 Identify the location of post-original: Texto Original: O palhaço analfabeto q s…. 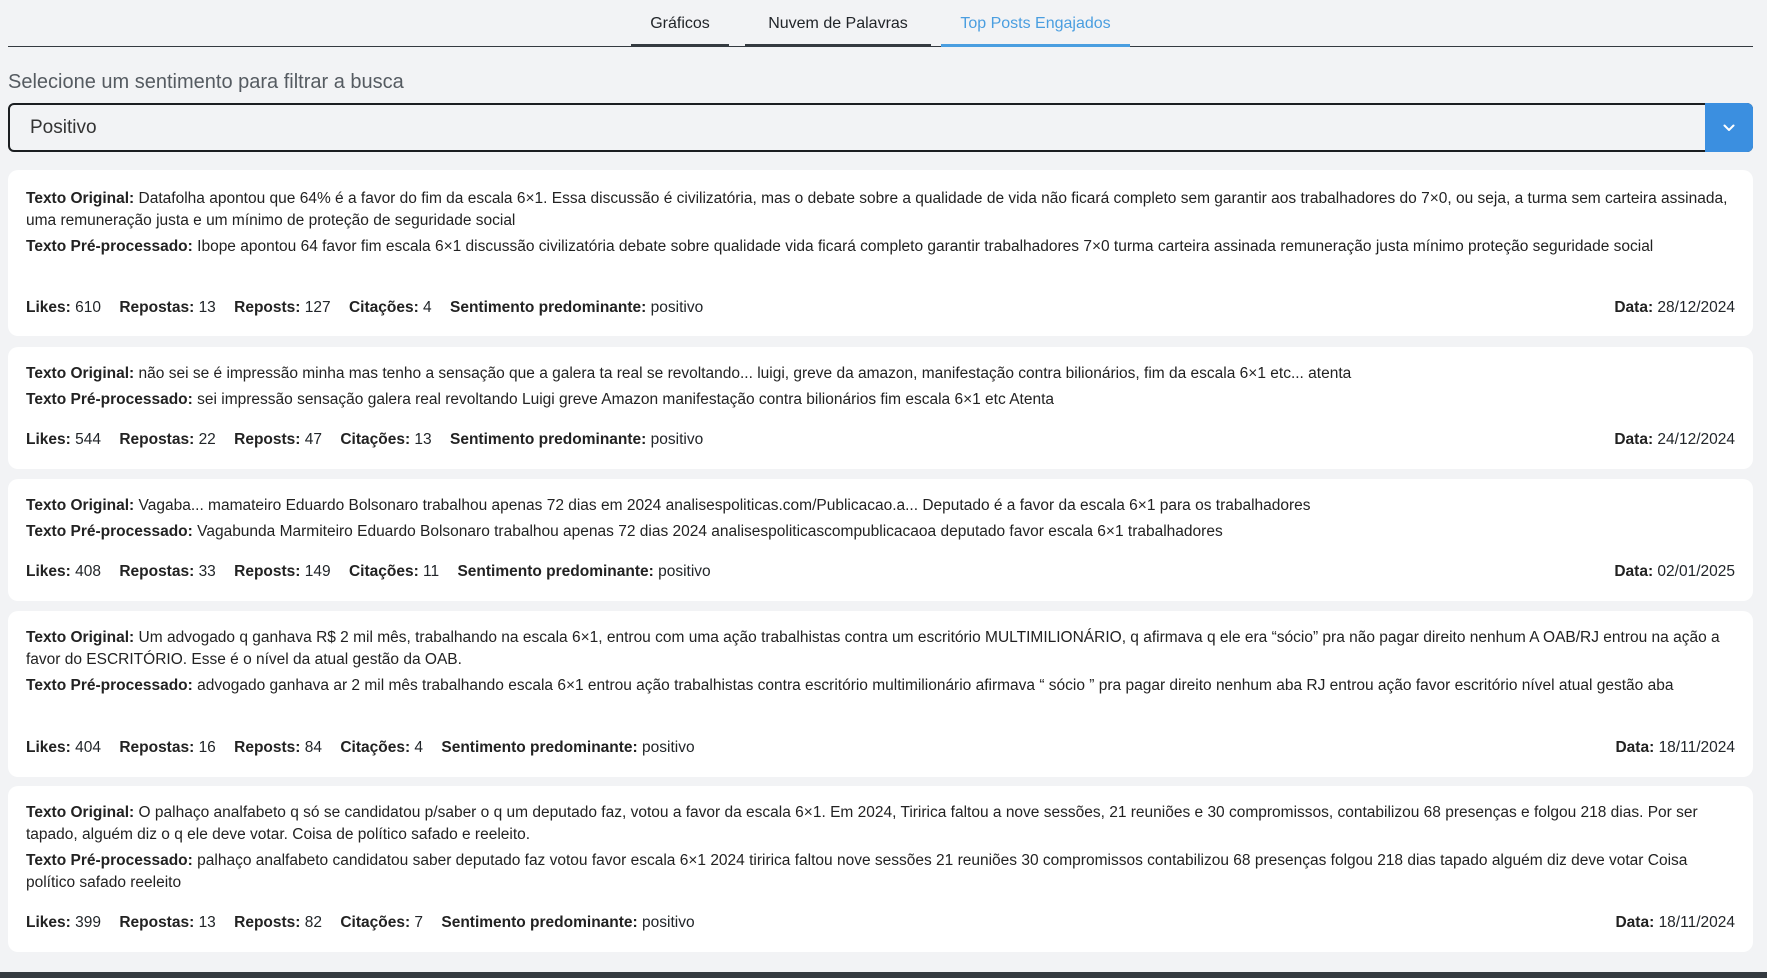
(880, 824).